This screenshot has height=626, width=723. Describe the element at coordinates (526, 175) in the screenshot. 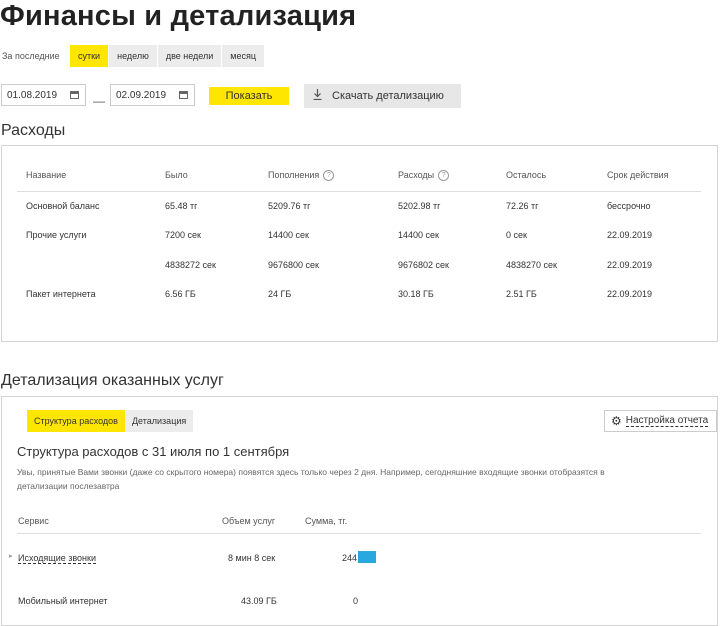

I see `col-left: Осталось` at that location.